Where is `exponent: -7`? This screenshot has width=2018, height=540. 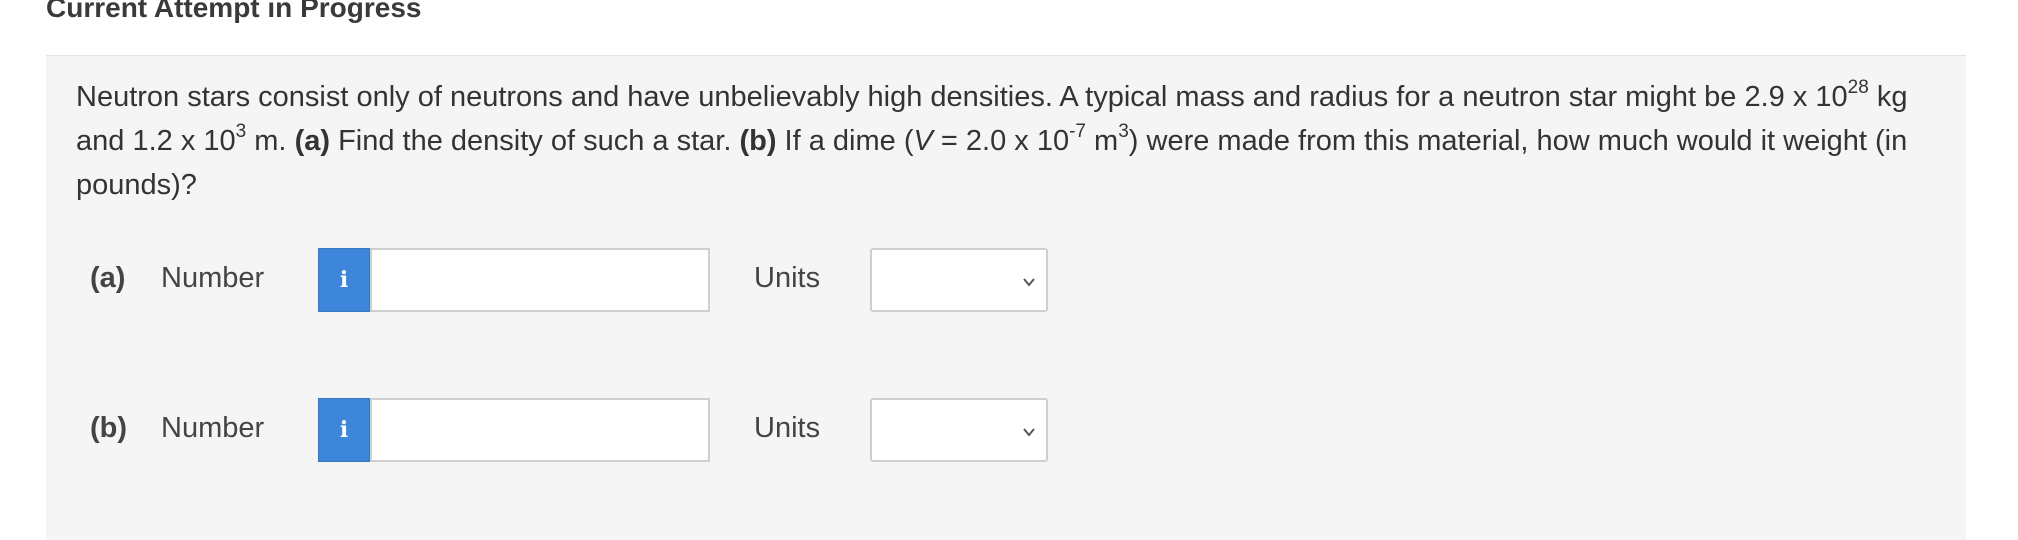 exponent: -7 is located at coordinates (1077, 132).